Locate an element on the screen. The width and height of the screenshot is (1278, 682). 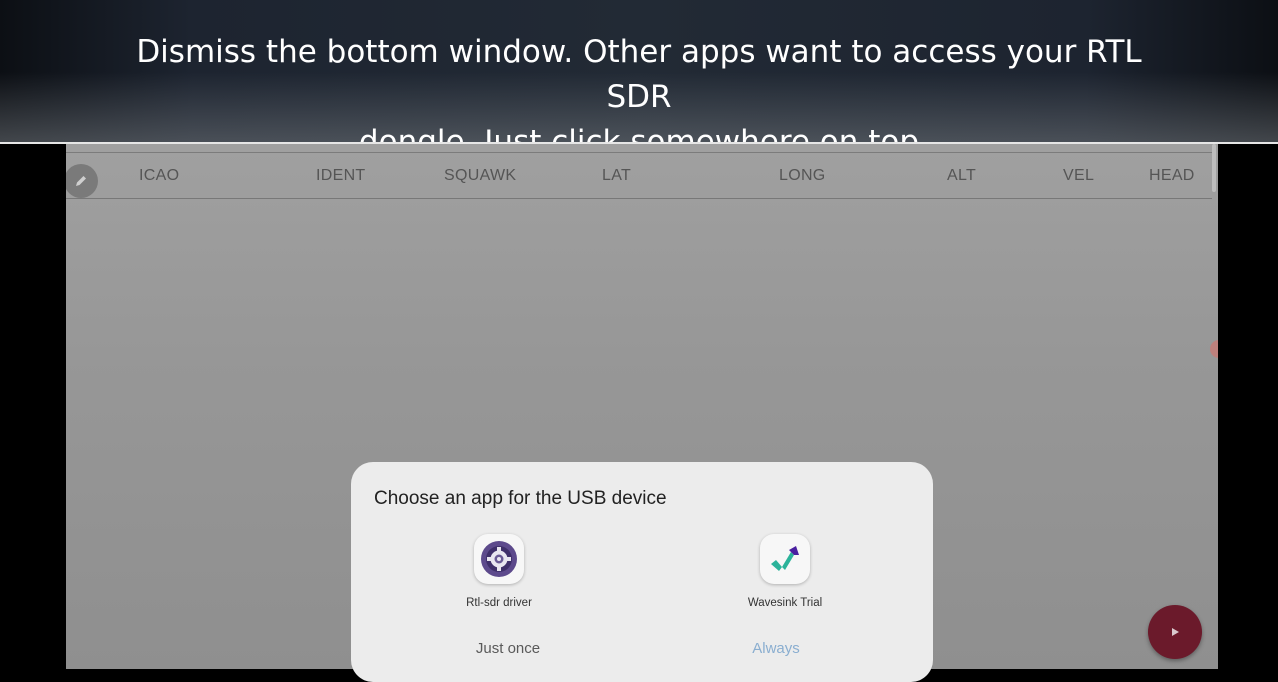
rtl-sdr-app-icon is located at coordinates (499, 559).